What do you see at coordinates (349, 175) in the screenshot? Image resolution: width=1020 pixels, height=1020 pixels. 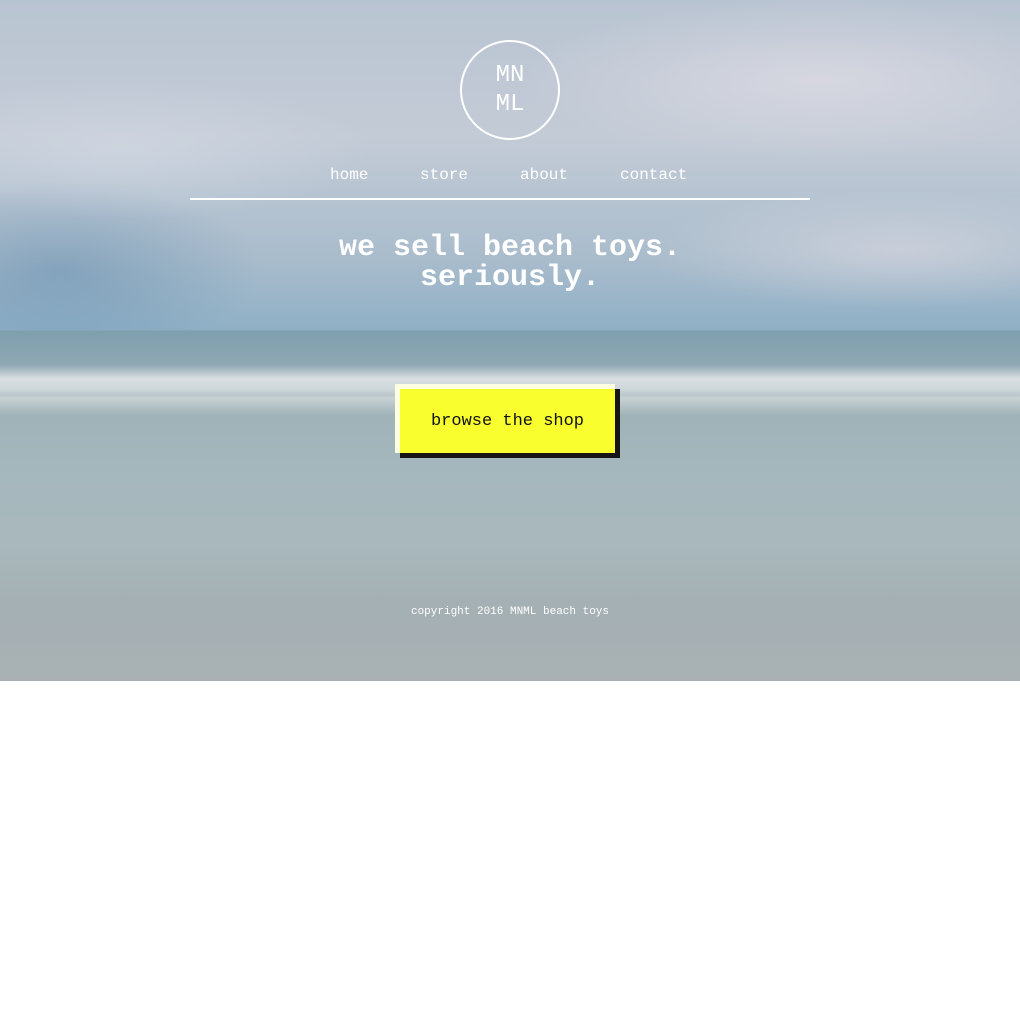 I see `nav-home: home` at bounding box center [349, 175].